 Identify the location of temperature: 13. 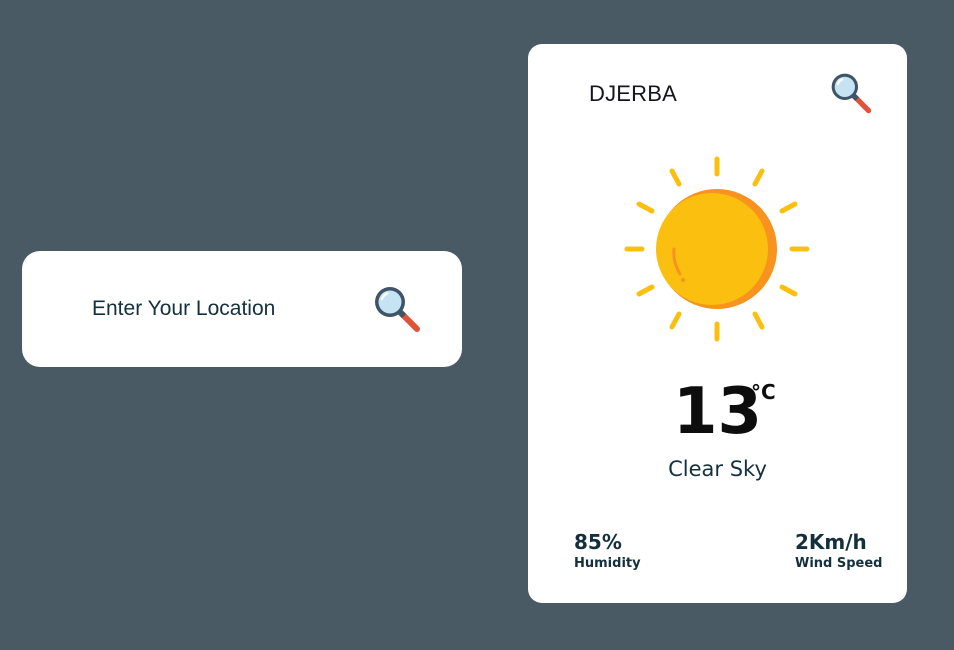
(717, 412).